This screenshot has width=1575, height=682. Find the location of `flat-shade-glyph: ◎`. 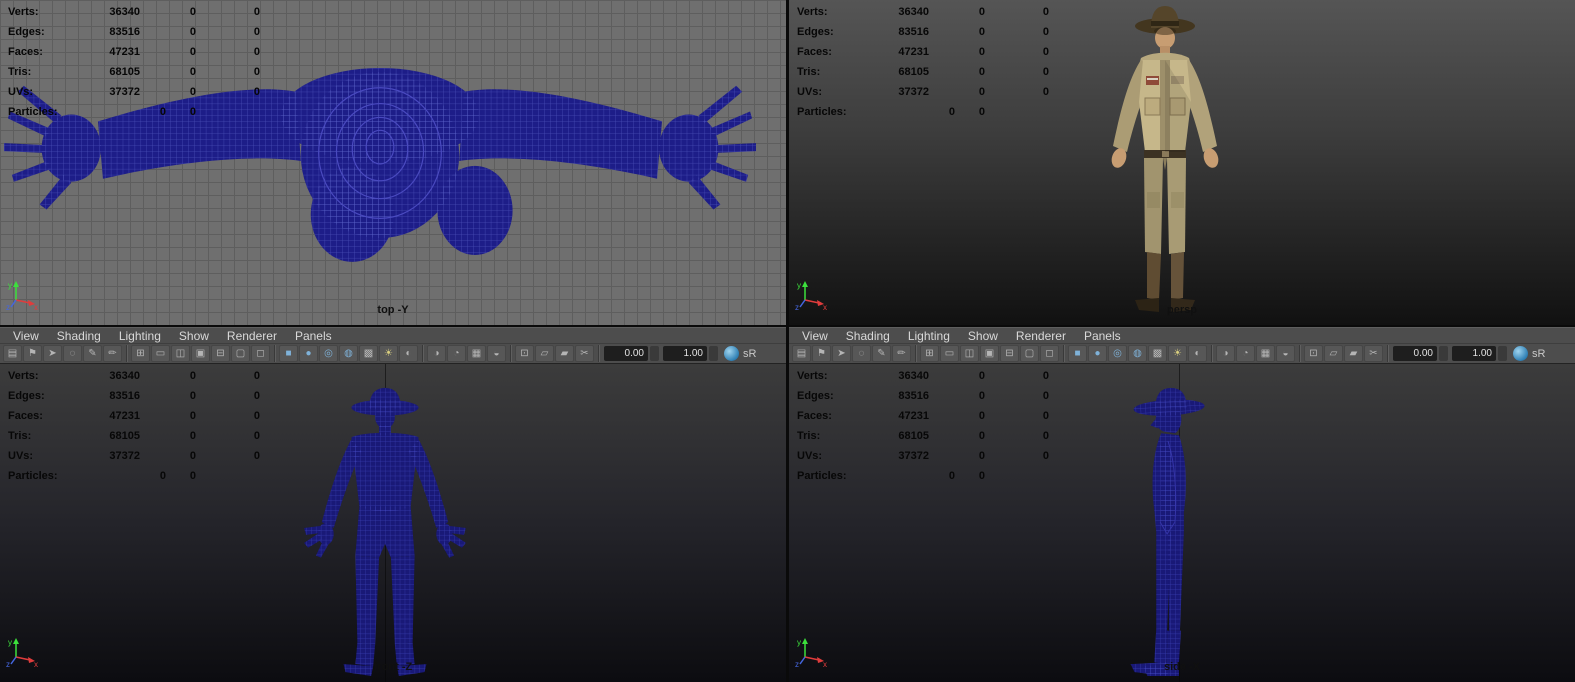

flat-shade-glyph: ◎ is located at coordinates (328, 353).